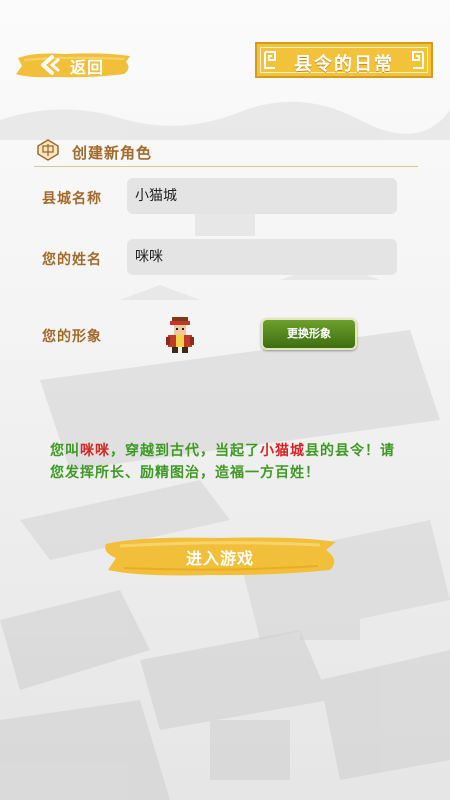 The image size is (450, 800). What do you see at coordinates (112, 153) in the screenshot?
I see `section-title: 创建新角色` at bounding box center [112, 153].